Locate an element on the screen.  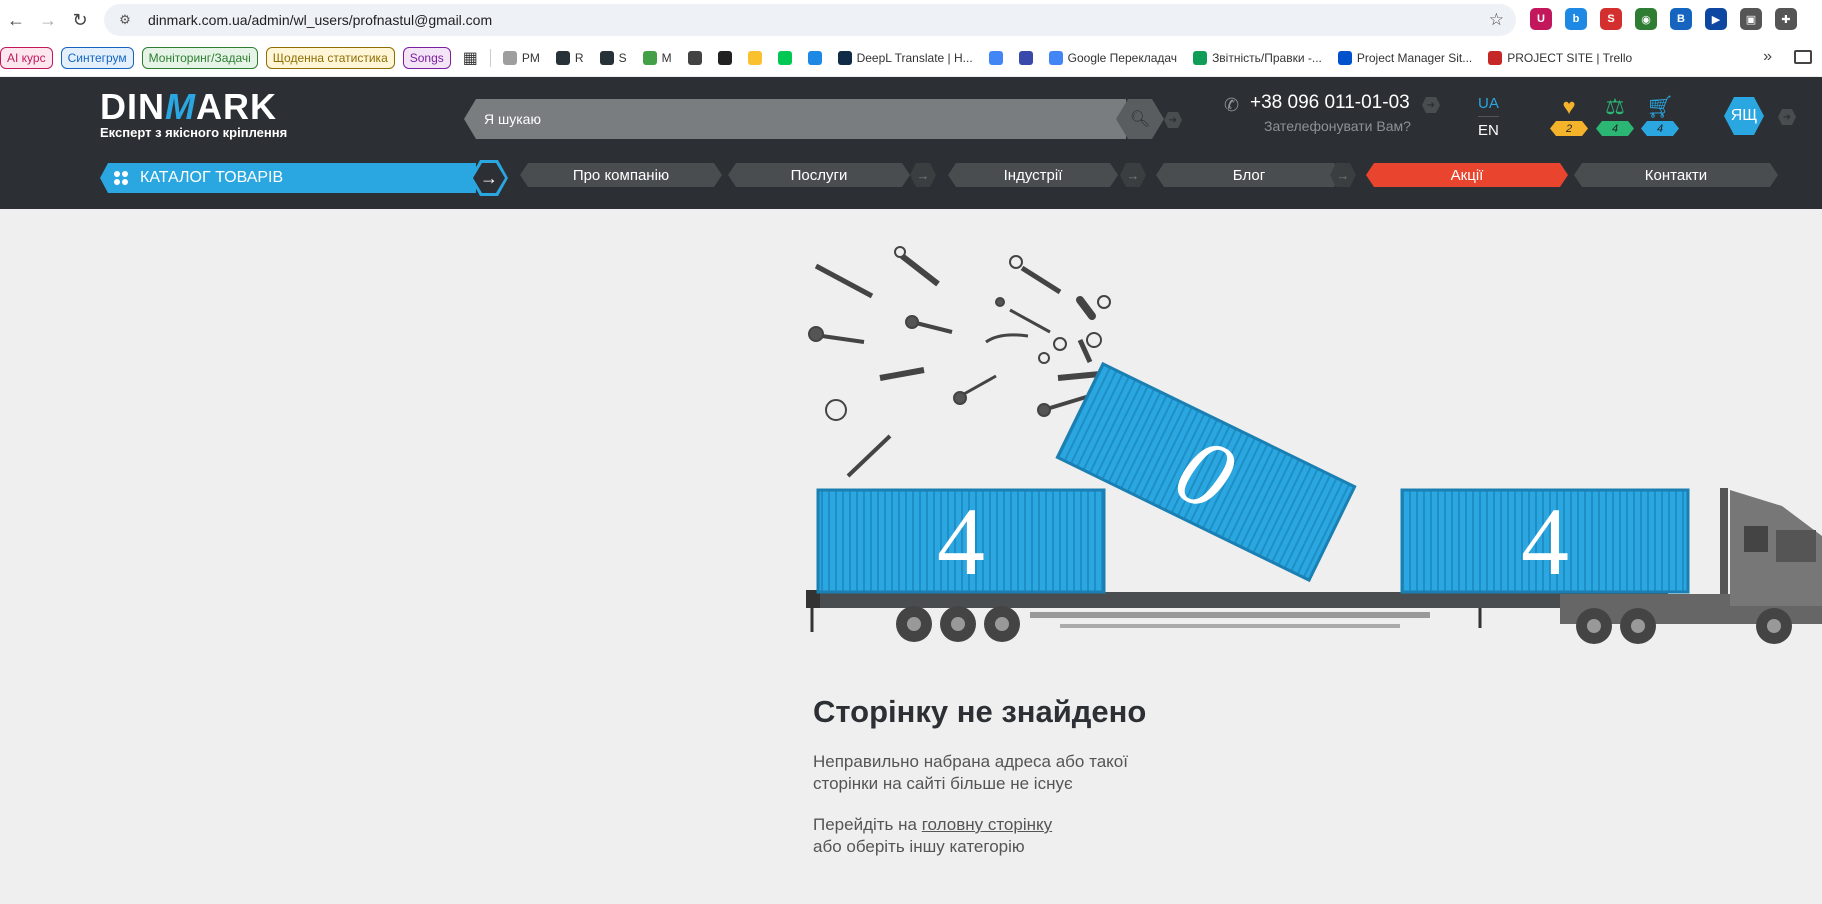
search-arrow-icon: ➜ is located at coordinates (1173, 120).